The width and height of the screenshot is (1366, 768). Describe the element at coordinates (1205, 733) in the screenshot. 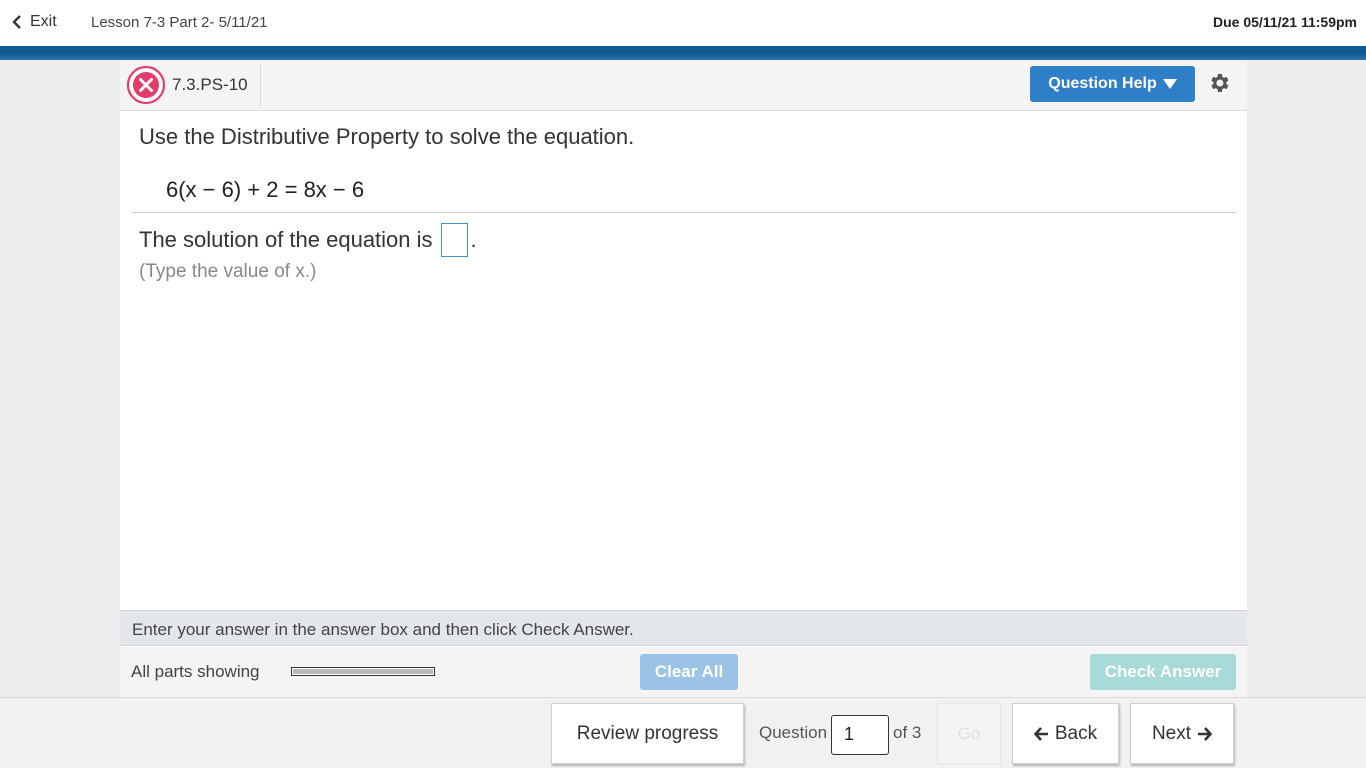

I see `arrow-right-icon` at that location.